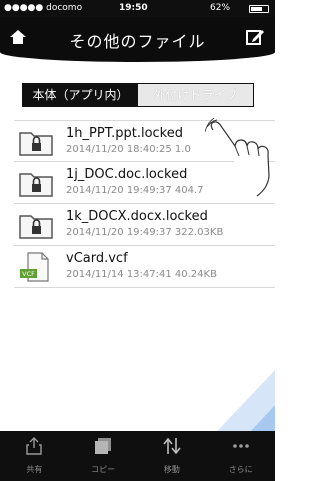 The width and height of the screenshot is (320, 481). What do you see at coordinates (171, 469) in the screenshot?
I see `tab-move-label: 移動` at bounding box center [171, 469].